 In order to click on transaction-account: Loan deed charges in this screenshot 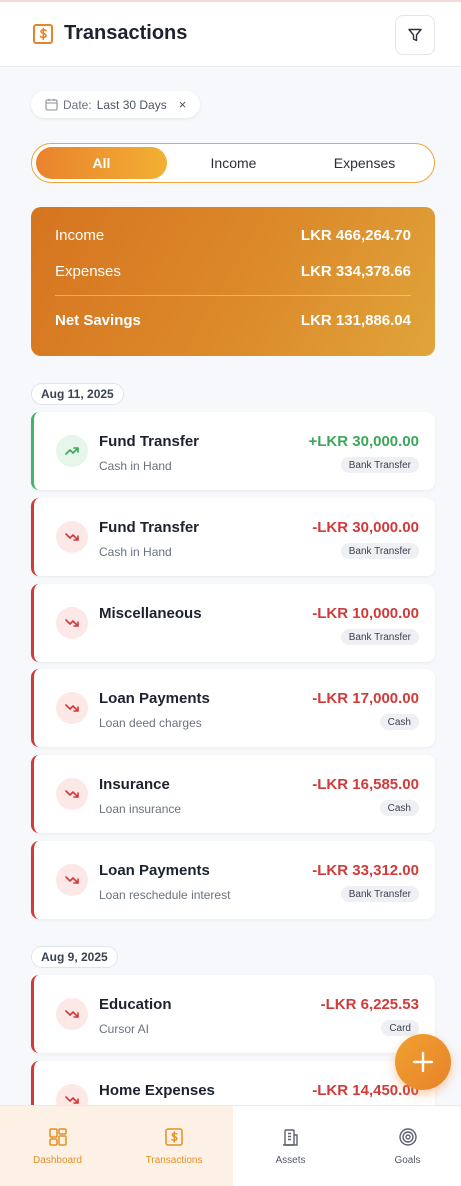, I will do `click(150, 723)`.